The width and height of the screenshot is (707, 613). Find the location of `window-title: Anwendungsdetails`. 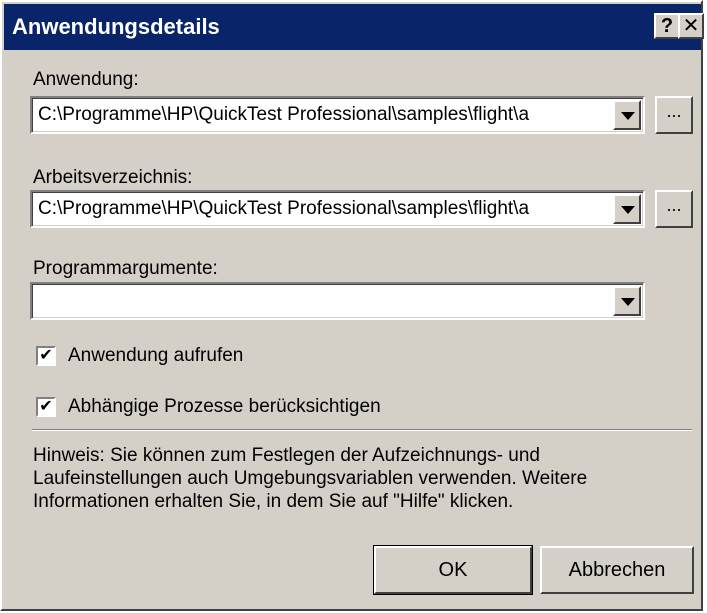

window-title: Anwendungsdetails is located at coordinates (116, 26).